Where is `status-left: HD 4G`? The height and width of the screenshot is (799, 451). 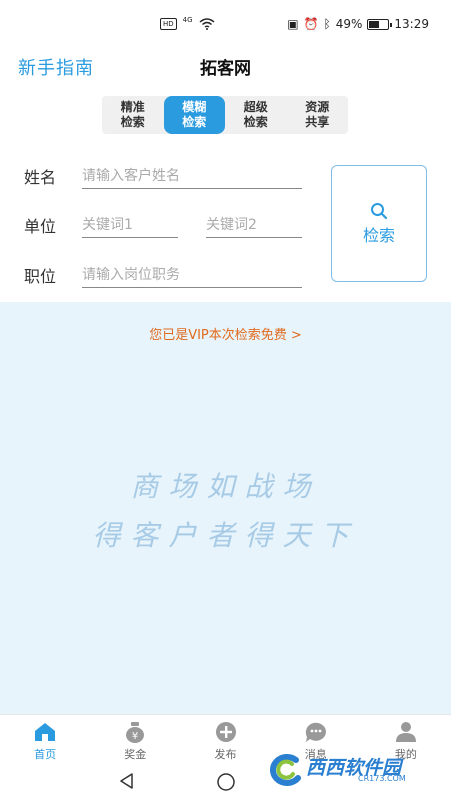
status-left: HD 4G is located at coordinates (187, 23).